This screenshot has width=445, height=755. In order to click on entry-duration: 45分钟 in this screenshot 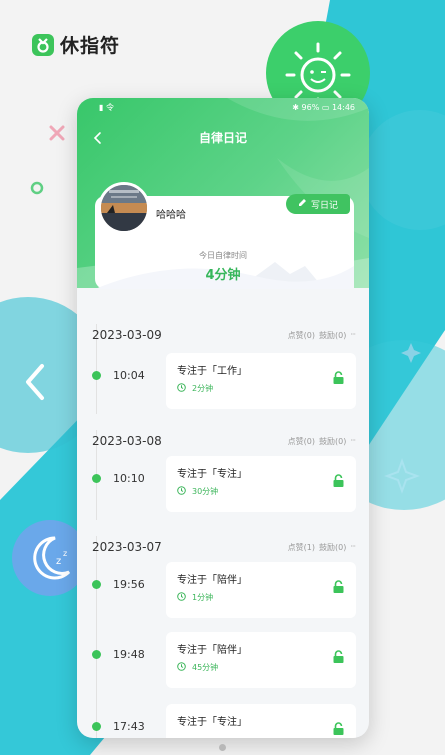, I will do `click(197, 667)`.